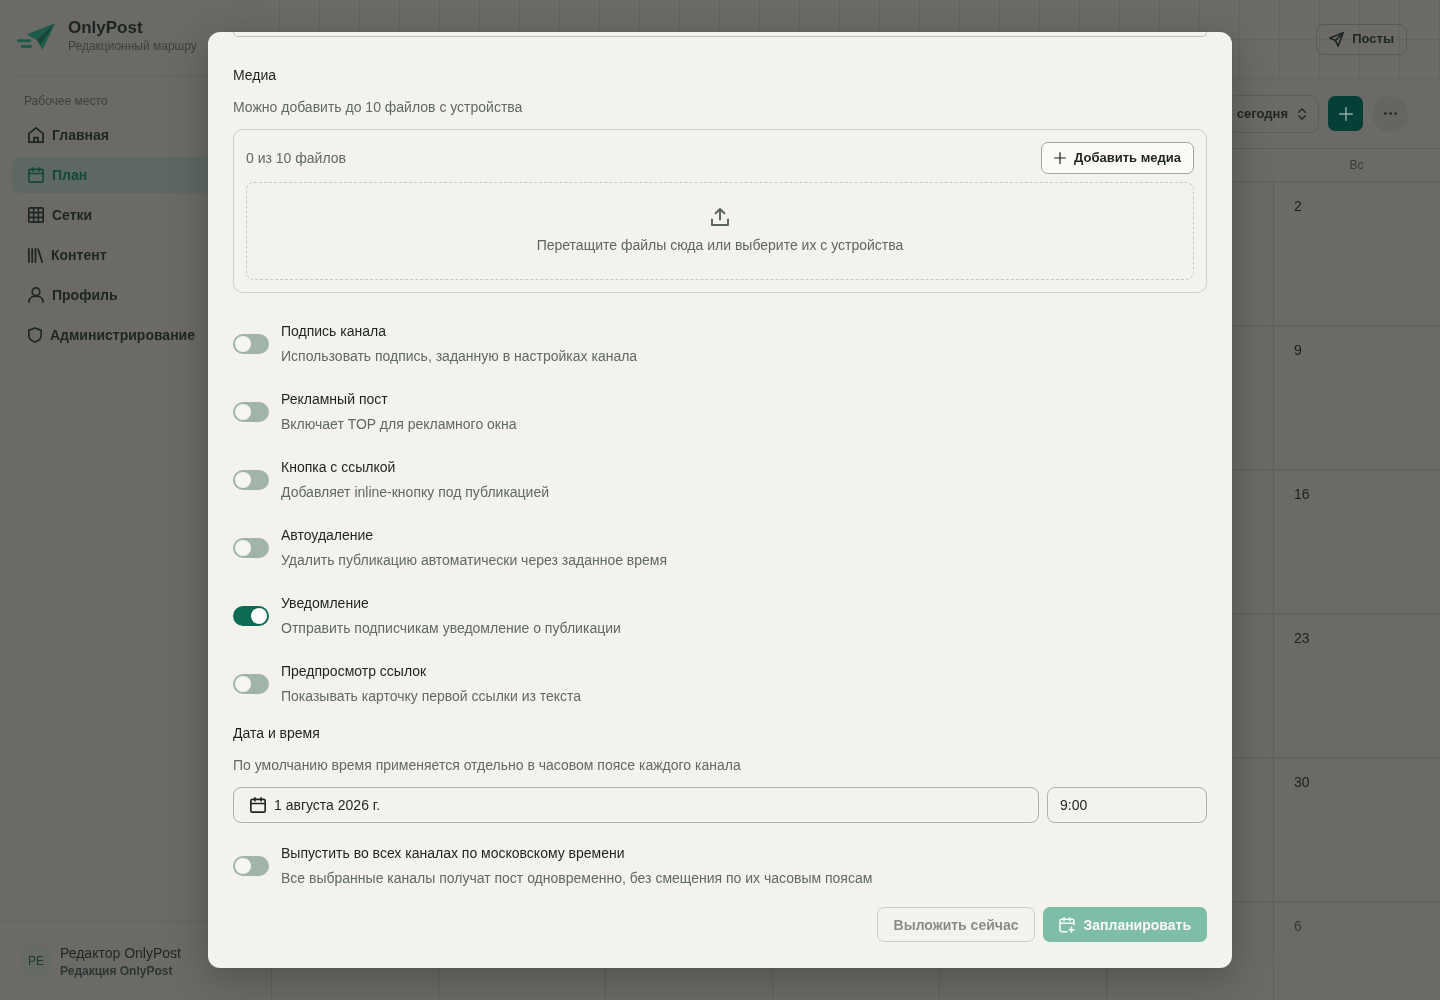  What do you see at coordinates (335, 399) in the screenshot?
I see `option-title: Рекламный пост` at bounding box center [335, 399].